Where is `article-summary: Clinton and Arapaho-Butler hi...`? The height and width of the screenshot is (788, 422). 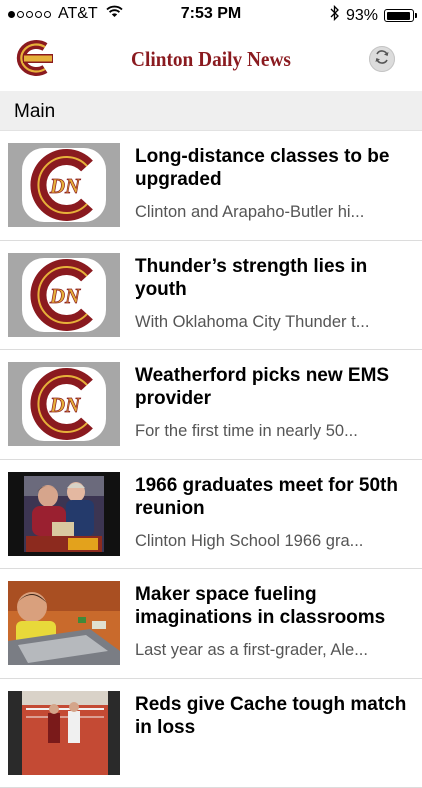
article-summary: Clinton and Arapaho-Butler hi... is located at coordinates (272, 212).